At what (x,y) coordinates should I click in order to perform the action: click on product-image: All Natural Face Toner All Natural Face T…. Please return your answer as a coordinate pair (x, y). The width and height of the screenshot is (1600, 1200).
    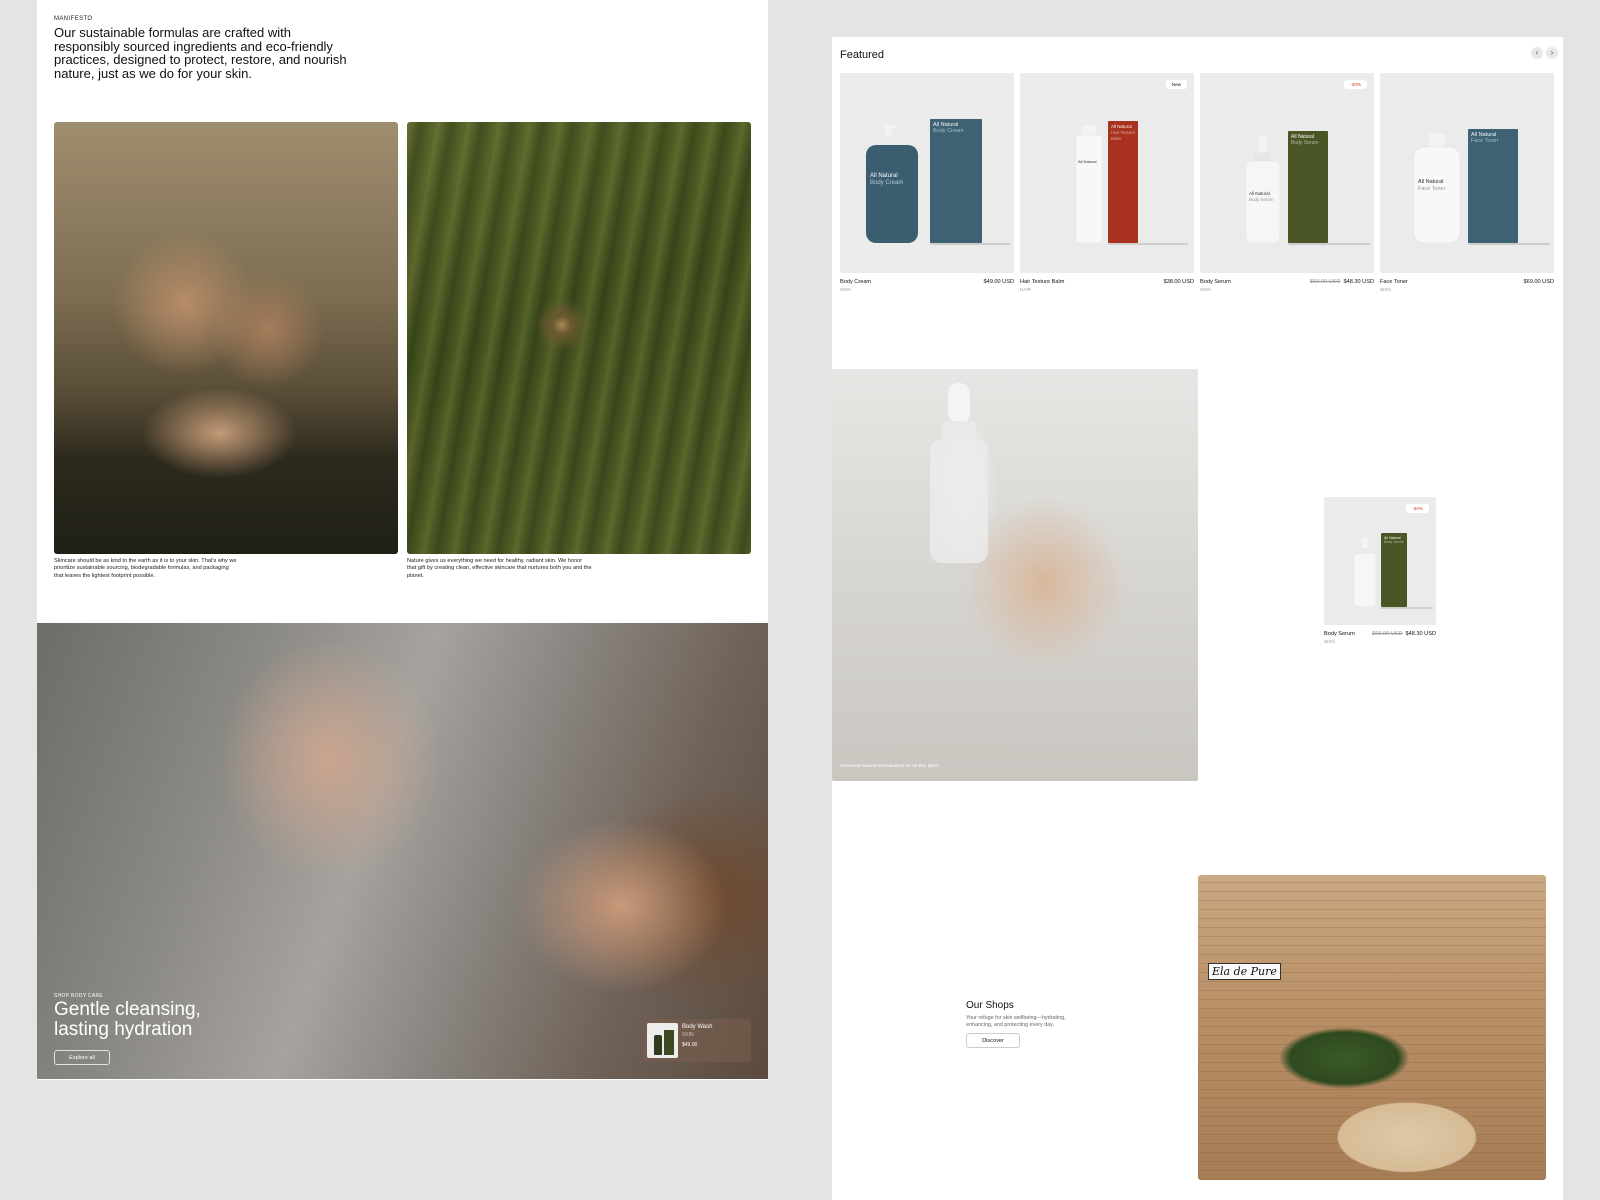
    Looking at the image, I should click on (1467, 173).